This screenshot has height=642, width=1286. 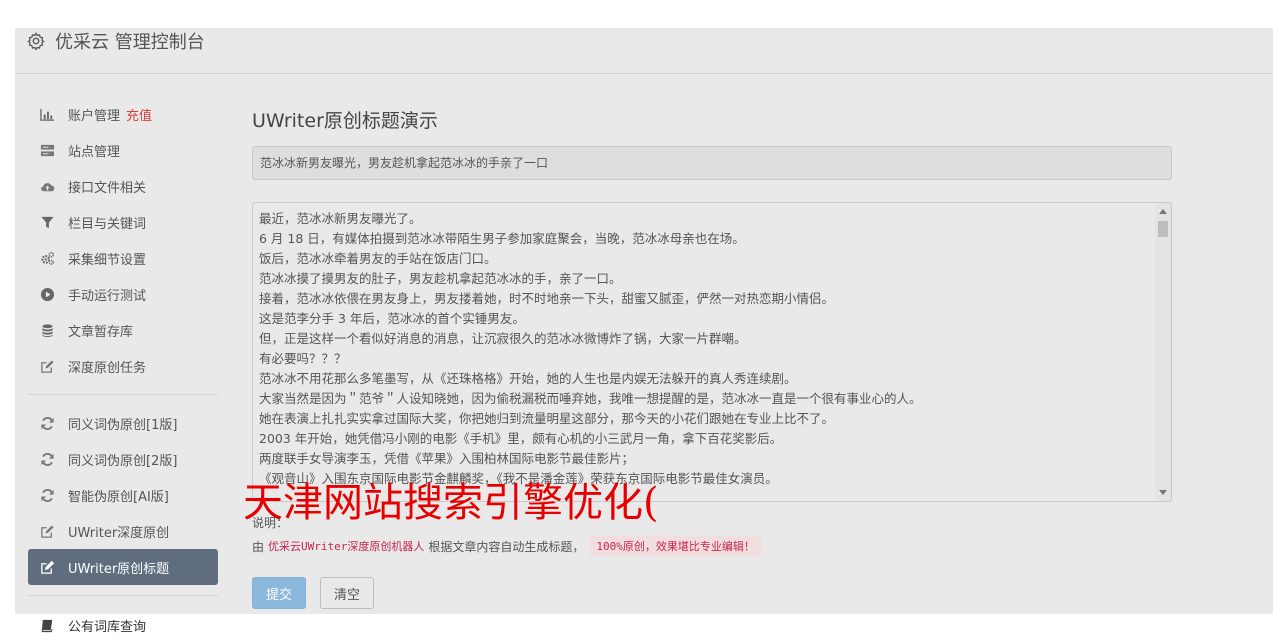 What do you see at coordinates (1163, 492) in the screenshot?
I see `scroll-down-arrow-icon` at bounding box center [1163, 492].